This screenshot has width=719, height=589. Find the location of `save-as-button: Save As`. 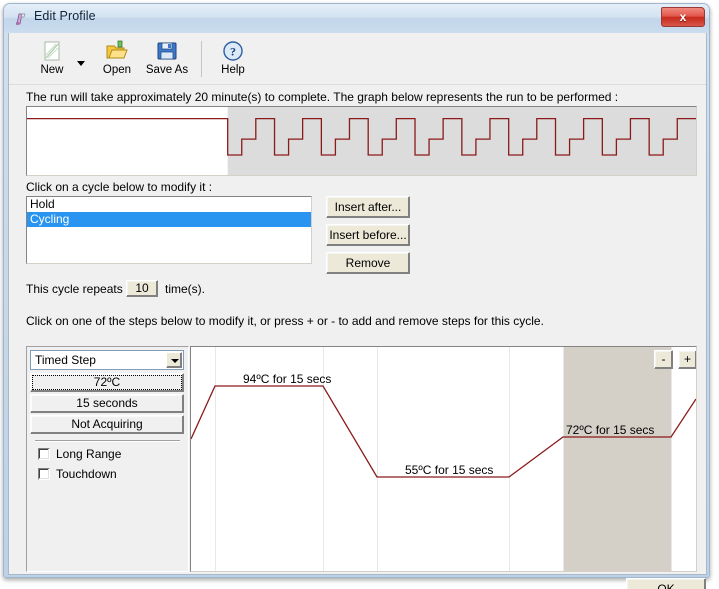

save-as-button: Save As is located at coordinates (167, 60).